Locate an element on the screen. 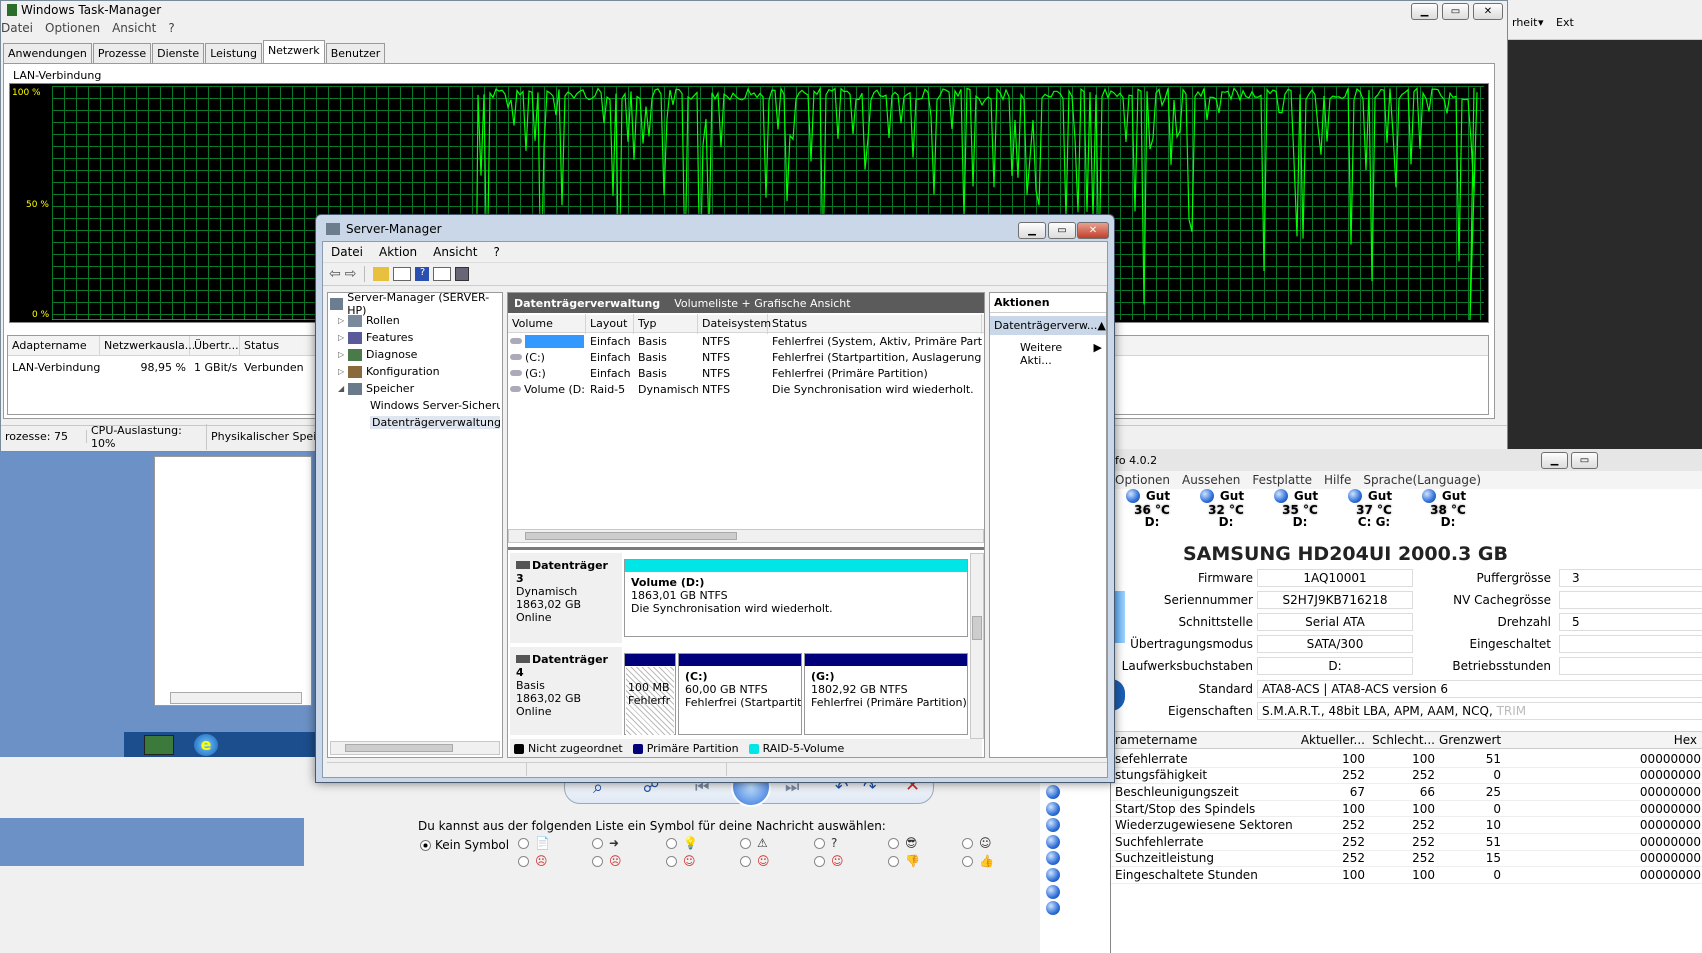 This screenshot has width=1702, height=953. col-typ: Typ is located at coordinates (666, 323).